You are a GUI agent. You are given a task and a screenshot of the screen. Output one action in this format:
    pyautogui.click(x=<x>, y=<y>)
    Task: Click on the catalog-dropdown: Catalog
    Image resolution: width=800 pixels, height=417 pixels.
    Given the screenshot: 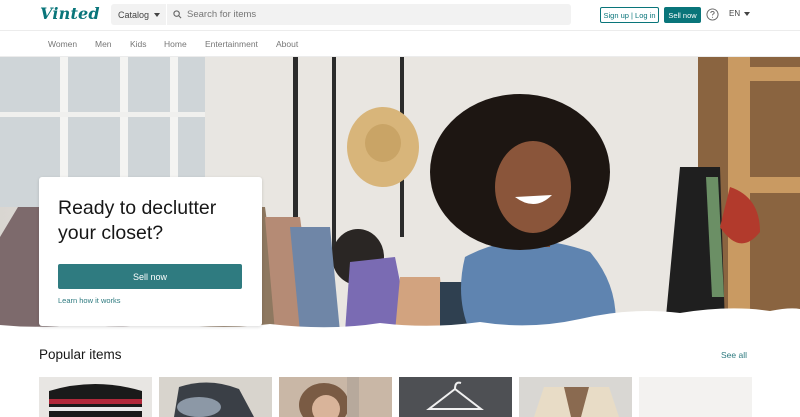 What is the action you would take?
    pyautogui.click(x=138, y=14)
    